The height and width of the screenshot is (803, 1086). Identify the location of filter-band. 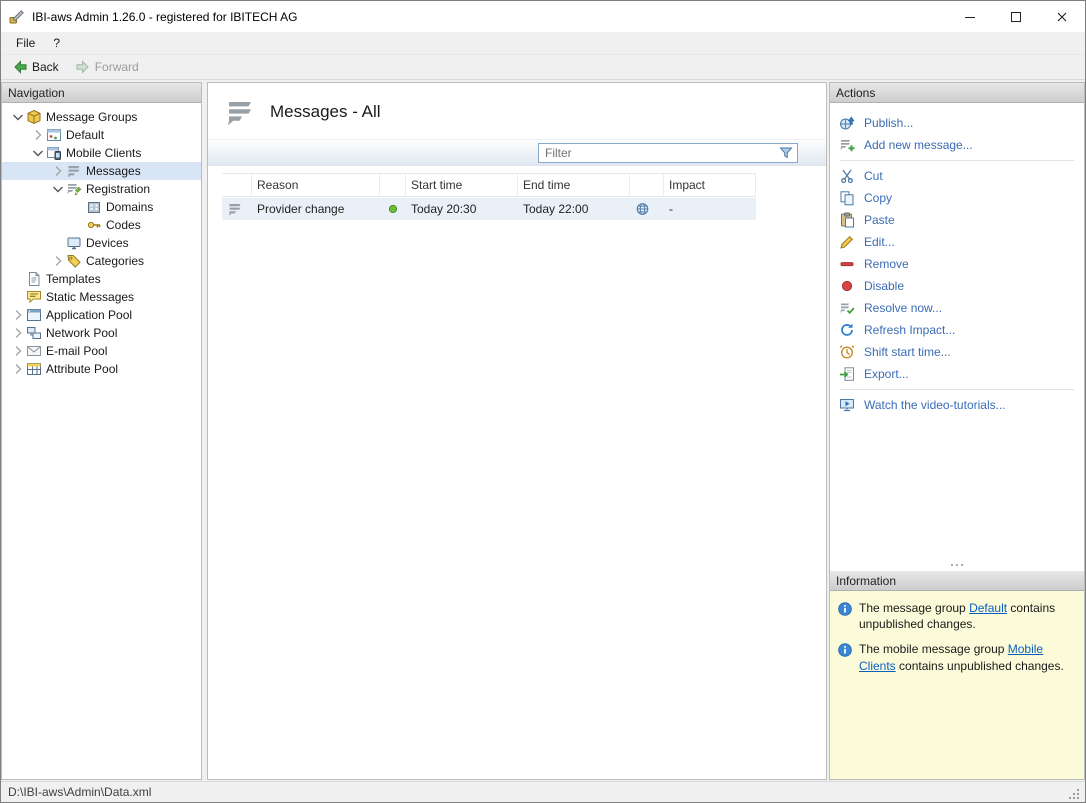
(517, 152).